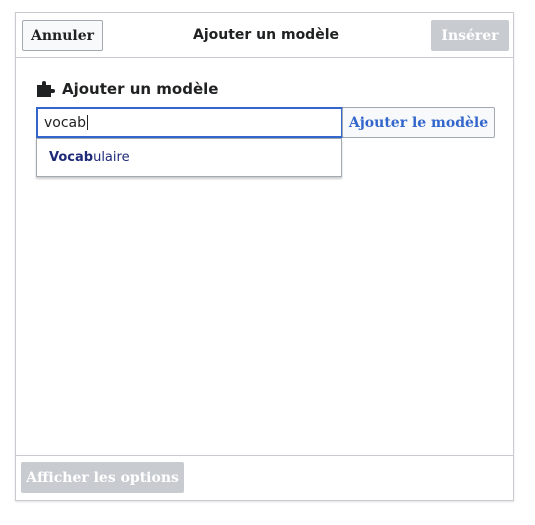 The image size is (535, 525). What do you see at coordinates (264, 477) in the screenshot?
I see `dialog-footer: Afficher les options` at bounding box center [264, 477].